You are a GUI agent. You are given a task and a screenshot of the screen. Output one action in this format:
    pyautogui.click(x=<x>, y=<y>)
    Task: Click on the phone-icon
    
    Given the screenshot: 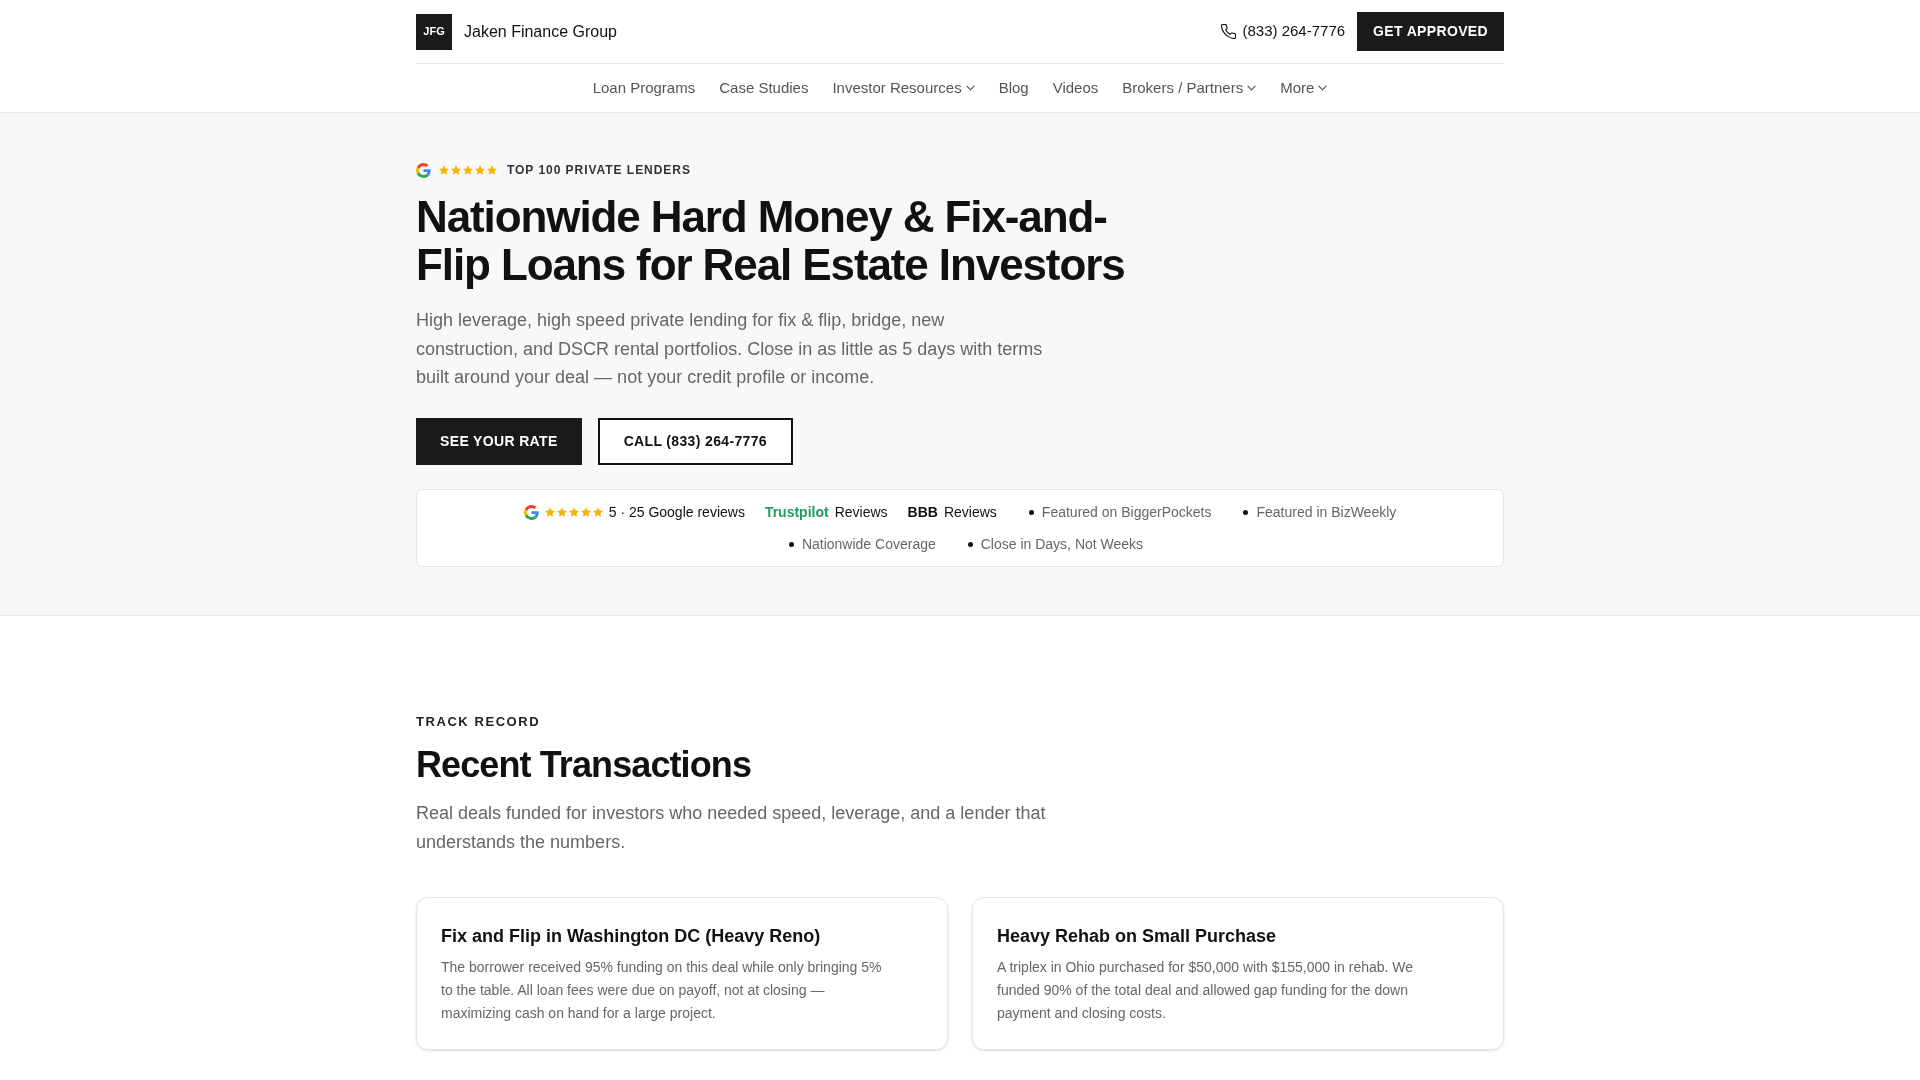 What is the action you would take?
    pyautogui.click(x=1228, y=31)
    